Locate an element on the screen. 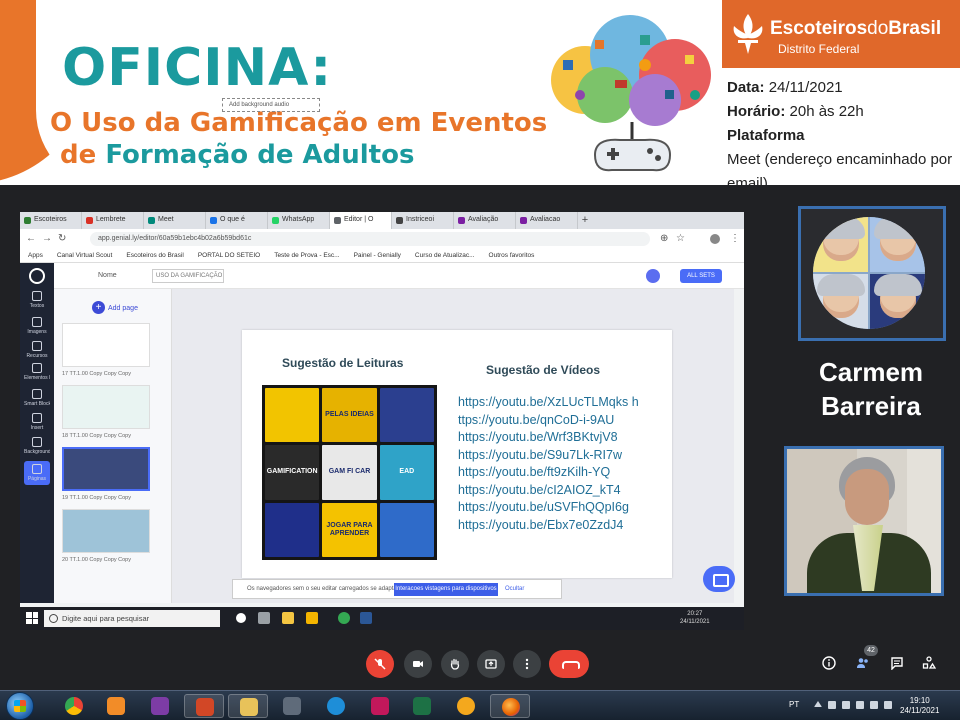 This screenshot has width=960, height=720. reload-icon: ↻ is located at coordinates (62, 238).